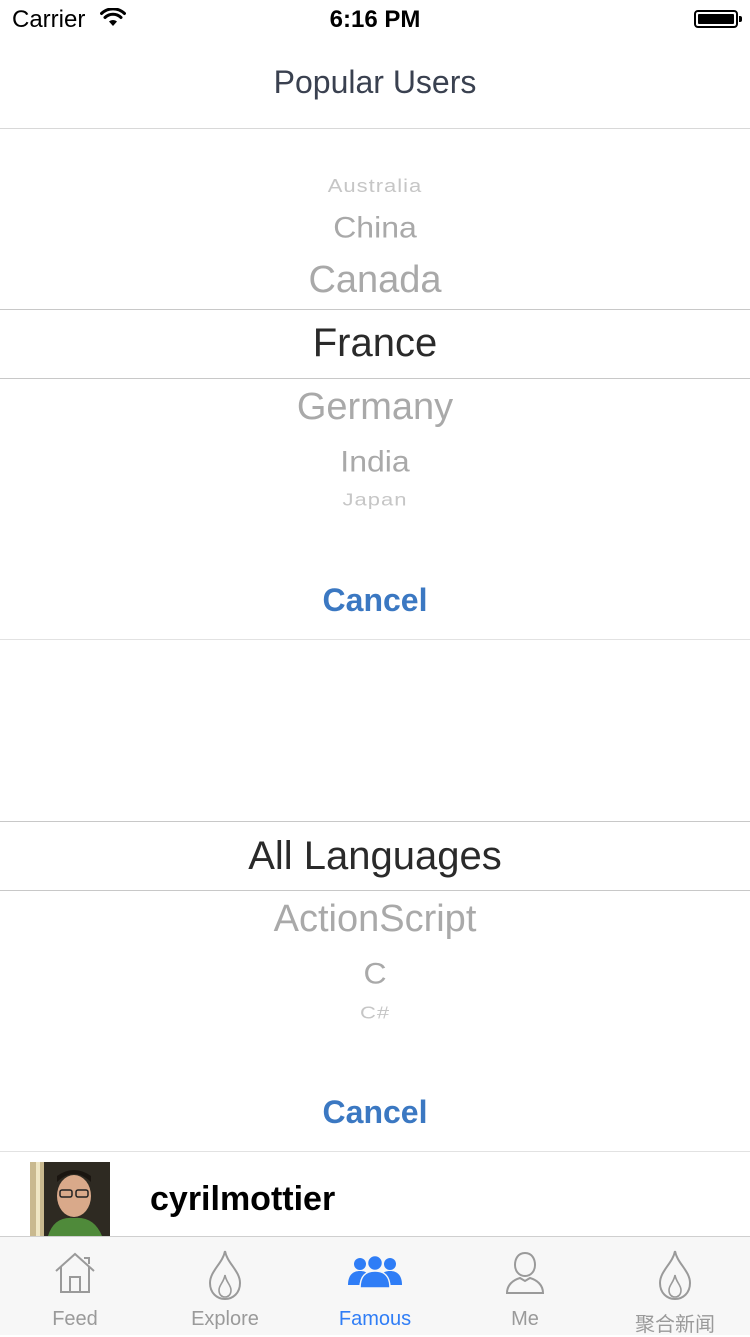 The height and width of the screenshot is (1337, 750). Describe the element at coordinates (375, 919) in the screenshot. I see `picker-row: ActionScript` at that location.